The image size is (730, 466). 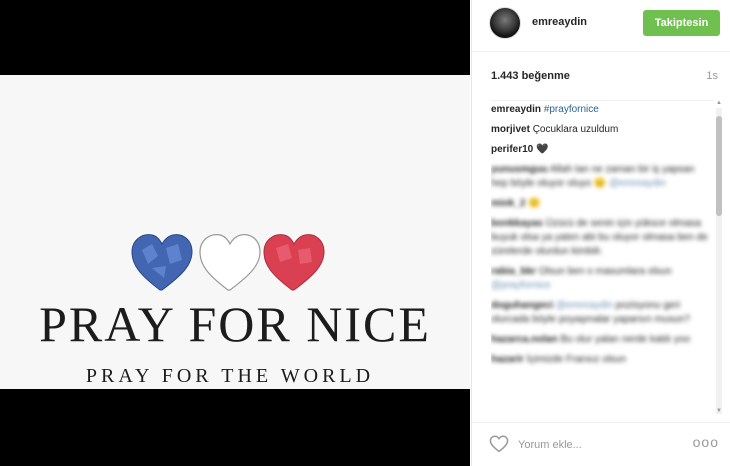 I want to click on following-button: Takiptesin, so click(x=681, y=23).